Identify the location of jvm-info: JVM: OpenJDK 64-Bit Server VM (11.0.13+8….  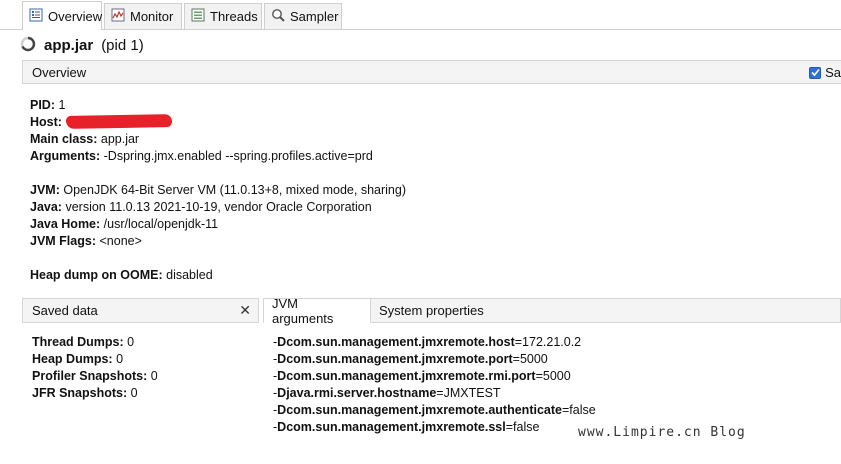
(218, 216).